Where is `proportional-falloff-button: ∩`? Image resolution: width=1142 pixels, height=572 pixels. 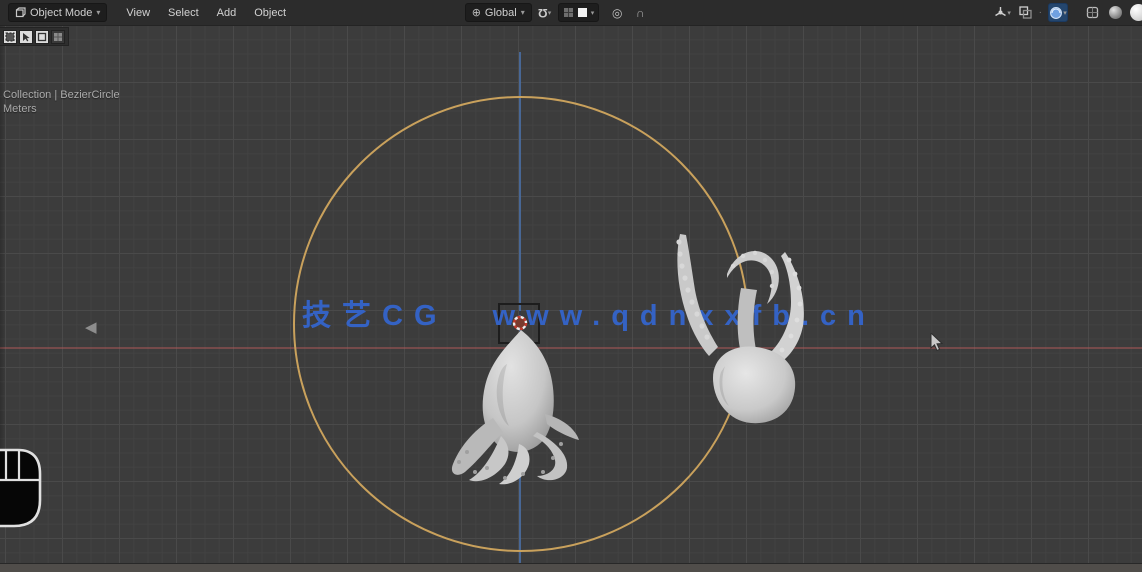
proportional-falloff-button: ∩ is located at coordinates (640, 12).